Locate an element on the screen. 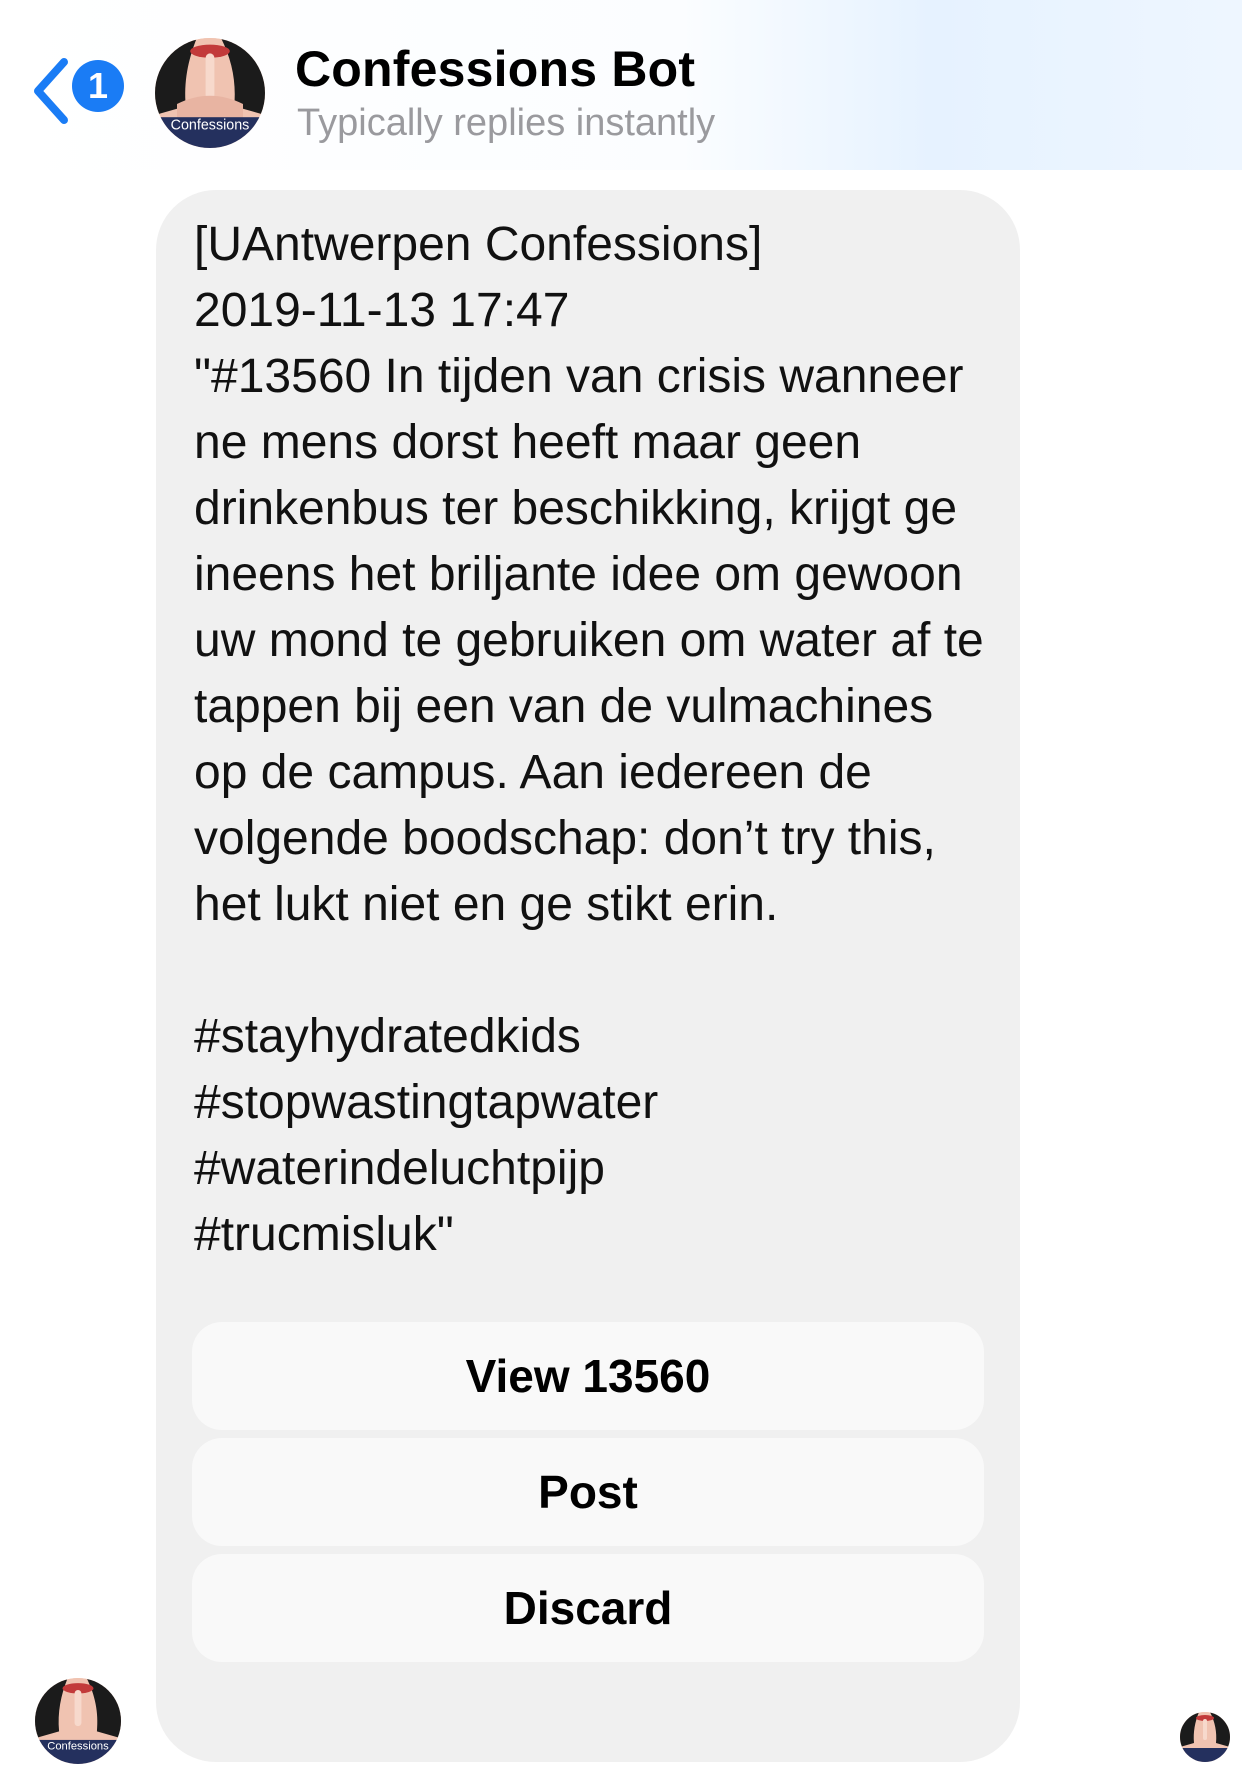 This screenshot has height=1792, width=1242. chevron-left-icon is located at coordinates (51, 91).